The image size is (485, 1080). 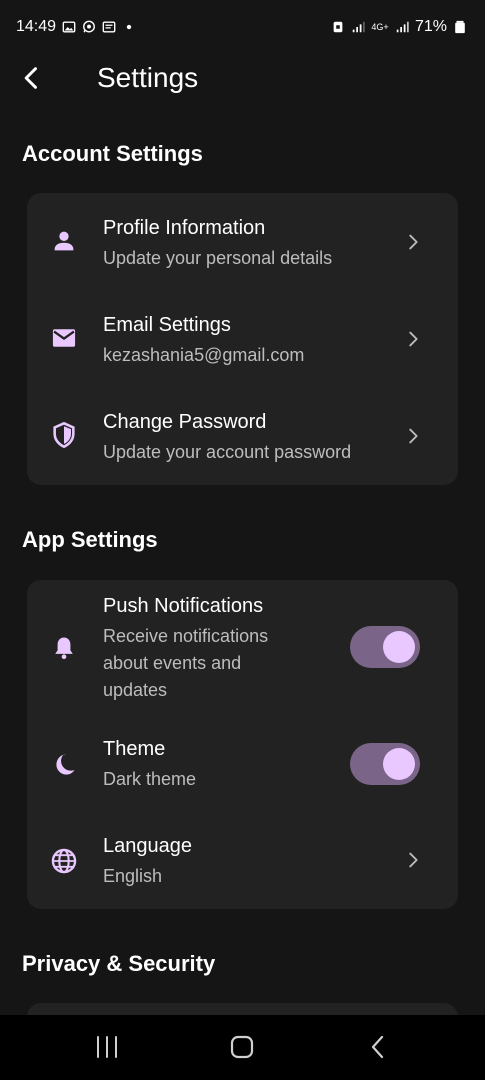 What do you see at coordinates (69, 27) in the screenshot?
I see `gallery-icon` at bounding box center [69, 27].